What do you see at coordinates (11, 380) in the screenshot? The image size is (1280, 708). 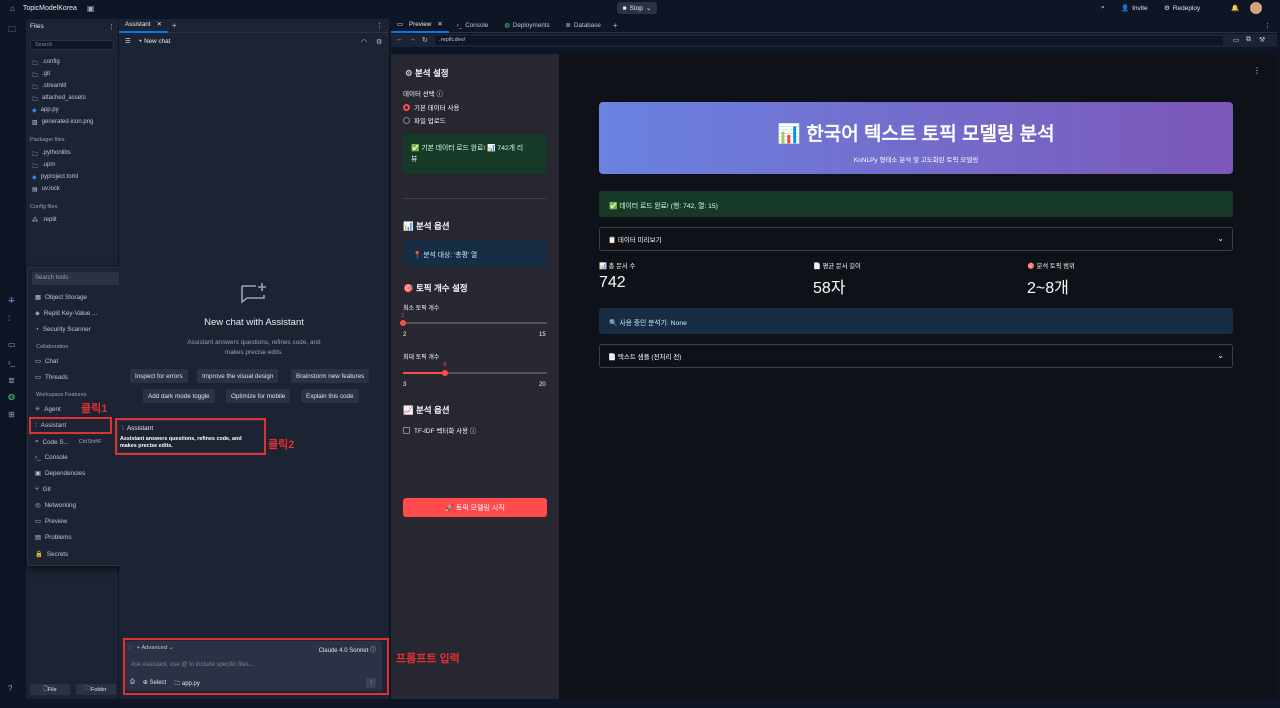 I see `database-icon: ≣` at bounding box center [11, 380].